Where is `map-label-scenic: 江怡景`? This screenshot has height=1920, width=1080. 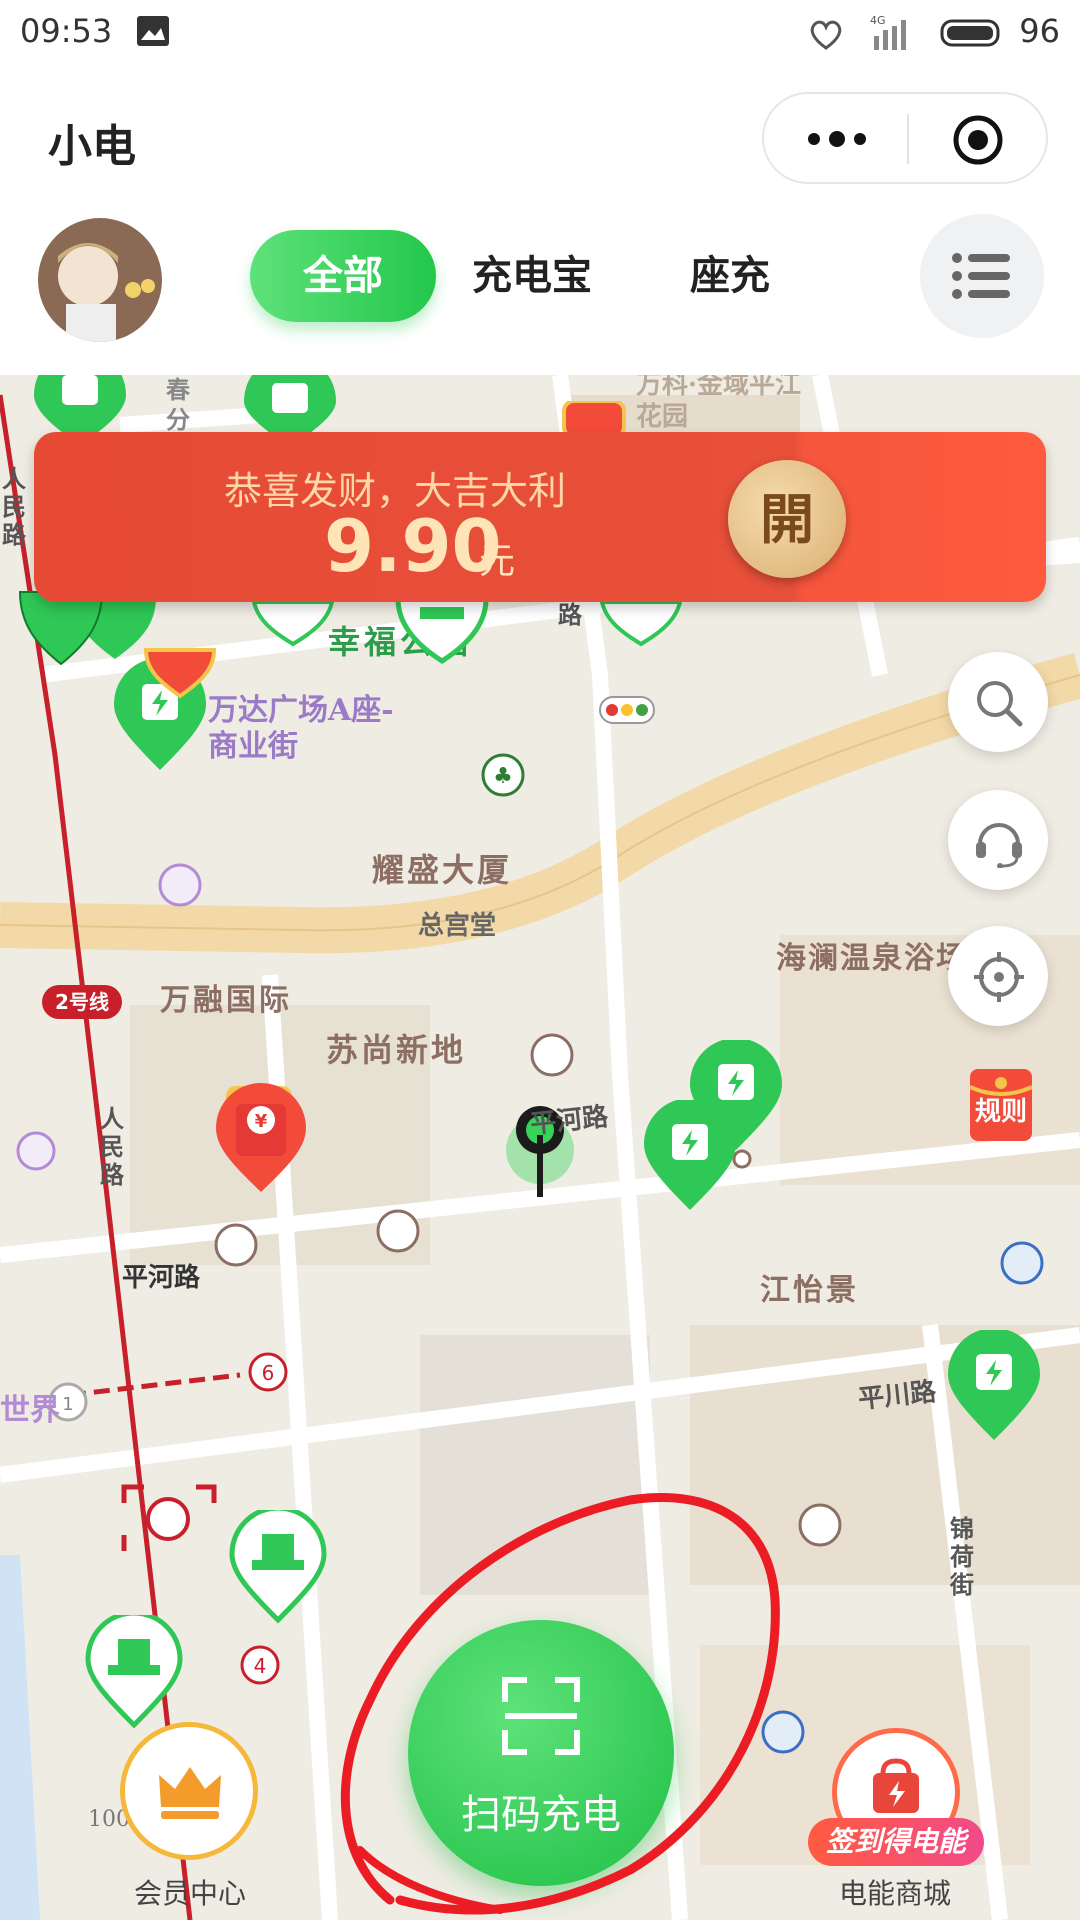 map-label-scenic: 江怡景 is located at coordinates (809, 1290).